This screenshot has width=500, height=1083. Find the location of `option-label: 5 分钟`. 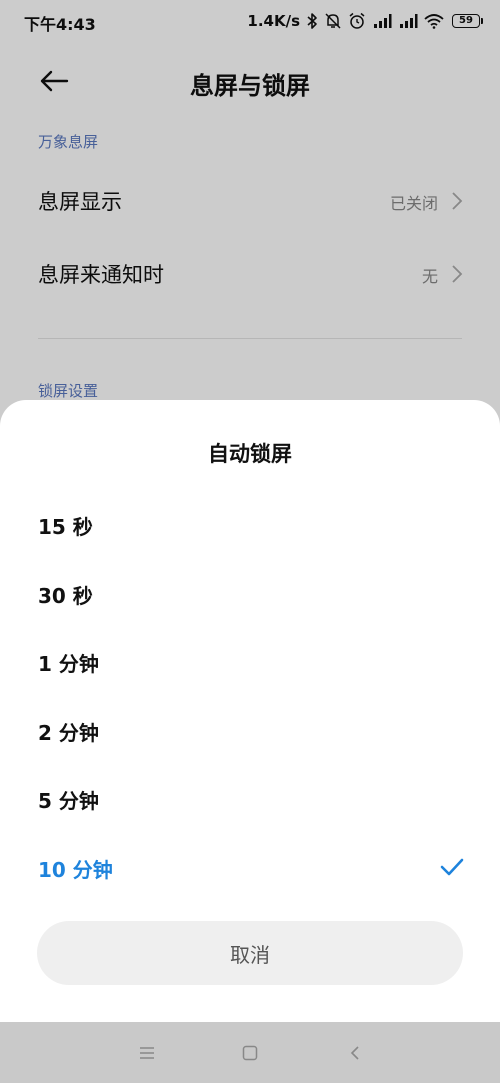

option-label: 5 分钟 is located at coordinates (68, 801).